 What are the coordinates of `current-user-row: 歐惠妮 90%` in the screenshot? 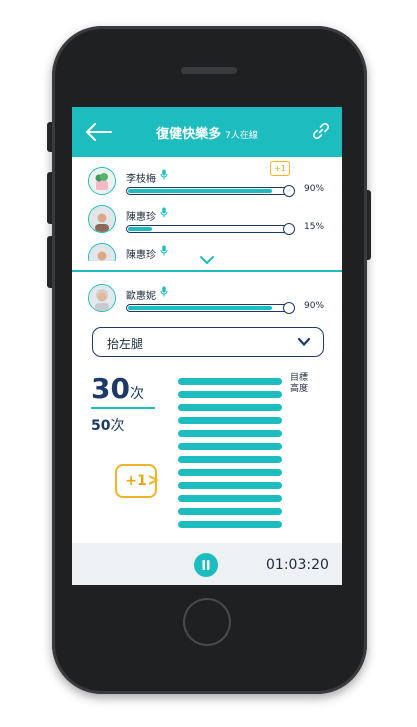 It's located at (208, 299).